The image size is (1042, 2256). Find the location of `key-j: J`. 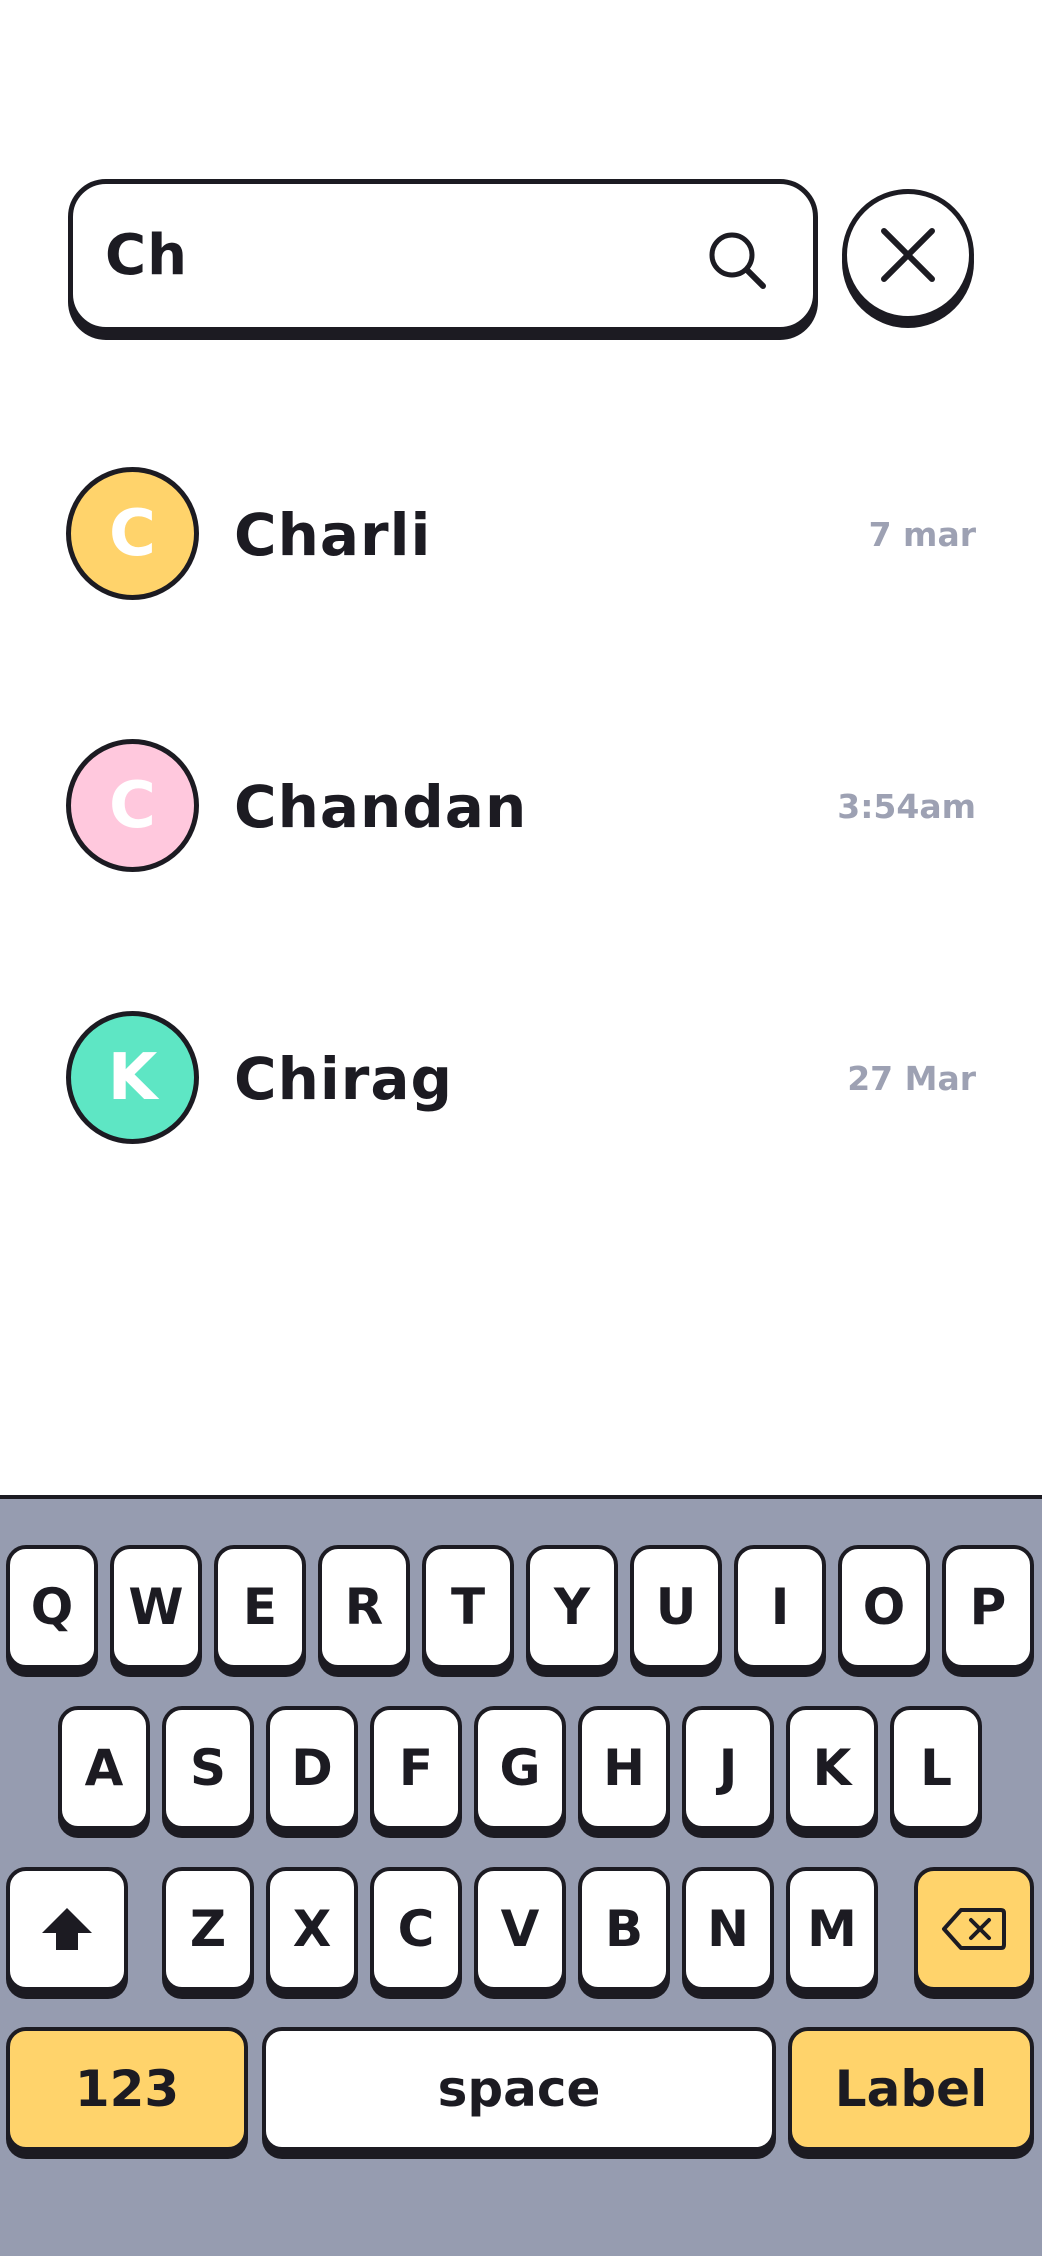

key-j: J is located at coordinates (728, 1768).